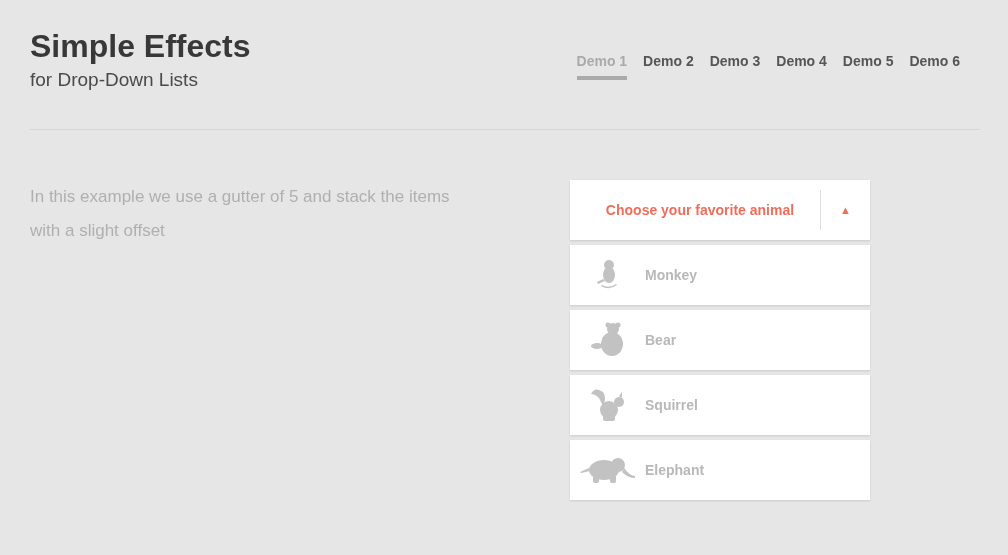 This screenshot has width=1008, height=555. I want to click on dropdown-toggle: ▲, so click(845, 210).